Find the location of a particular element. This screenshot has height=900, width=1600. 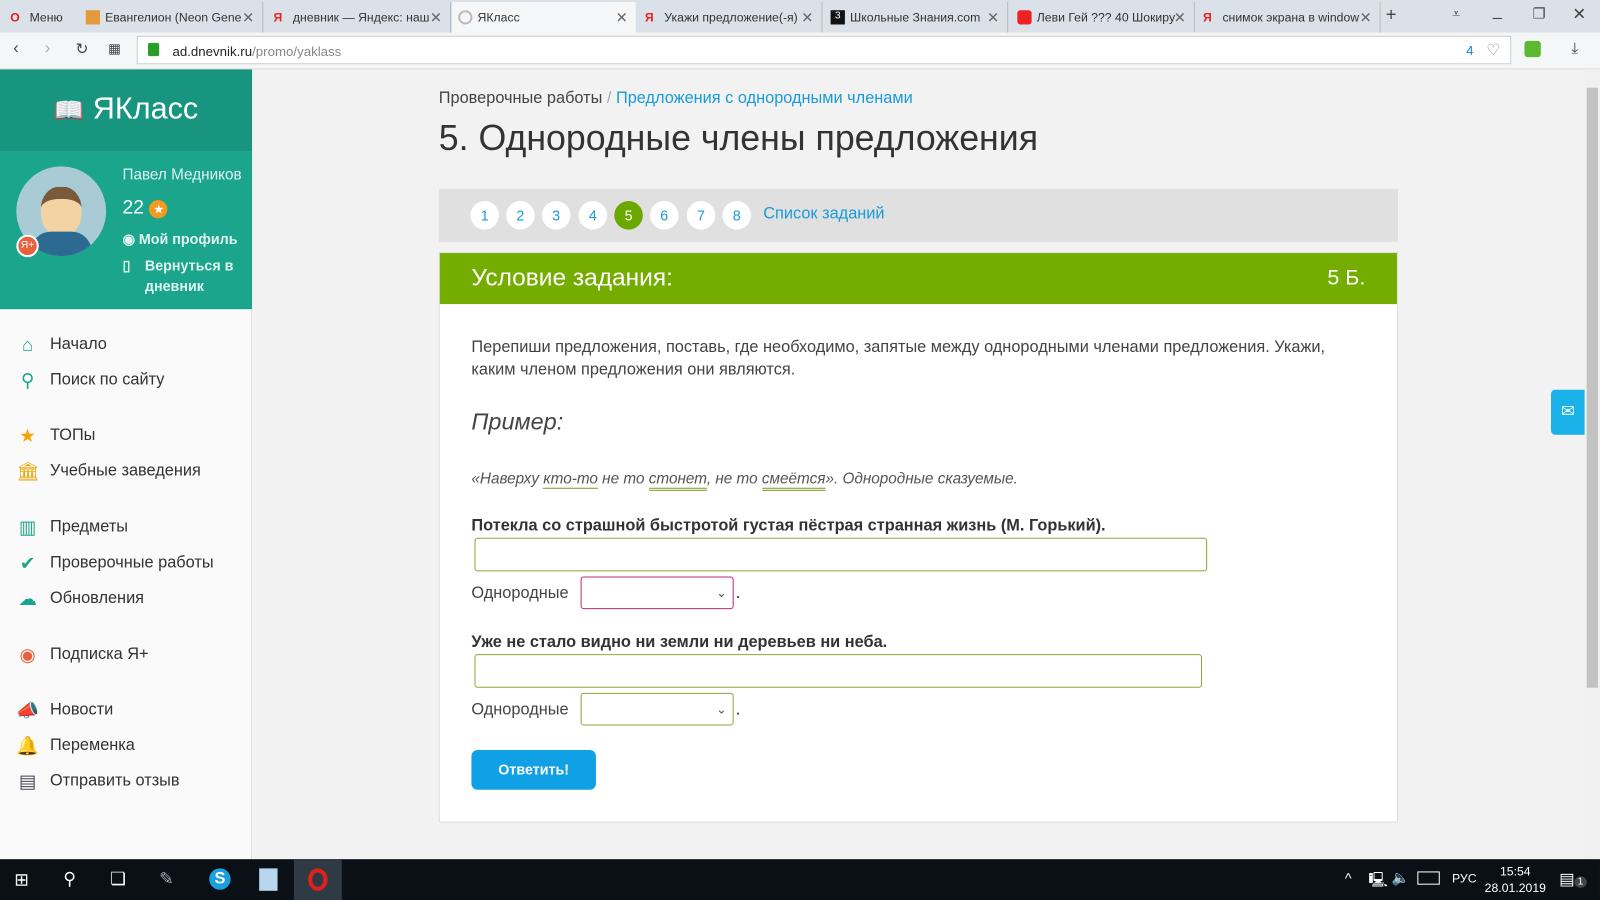

megaphone-icon: 📣 is located at coordinates (28, 710).